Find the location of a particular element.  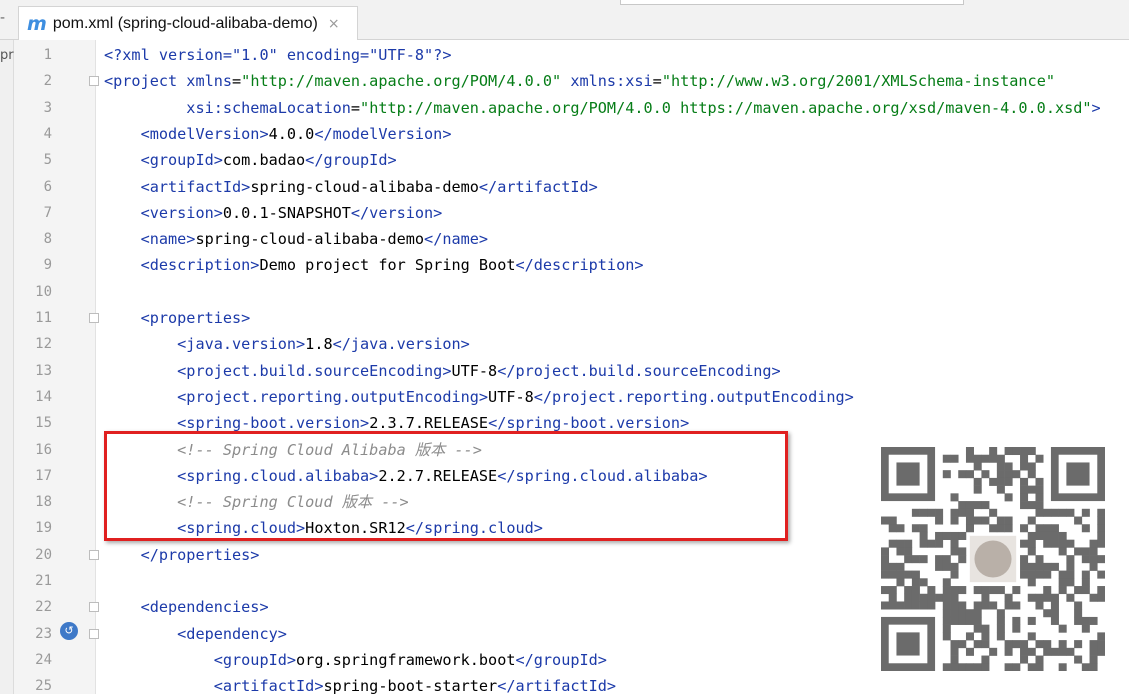

code-token: xmlns is located at coordinates (209, 81).